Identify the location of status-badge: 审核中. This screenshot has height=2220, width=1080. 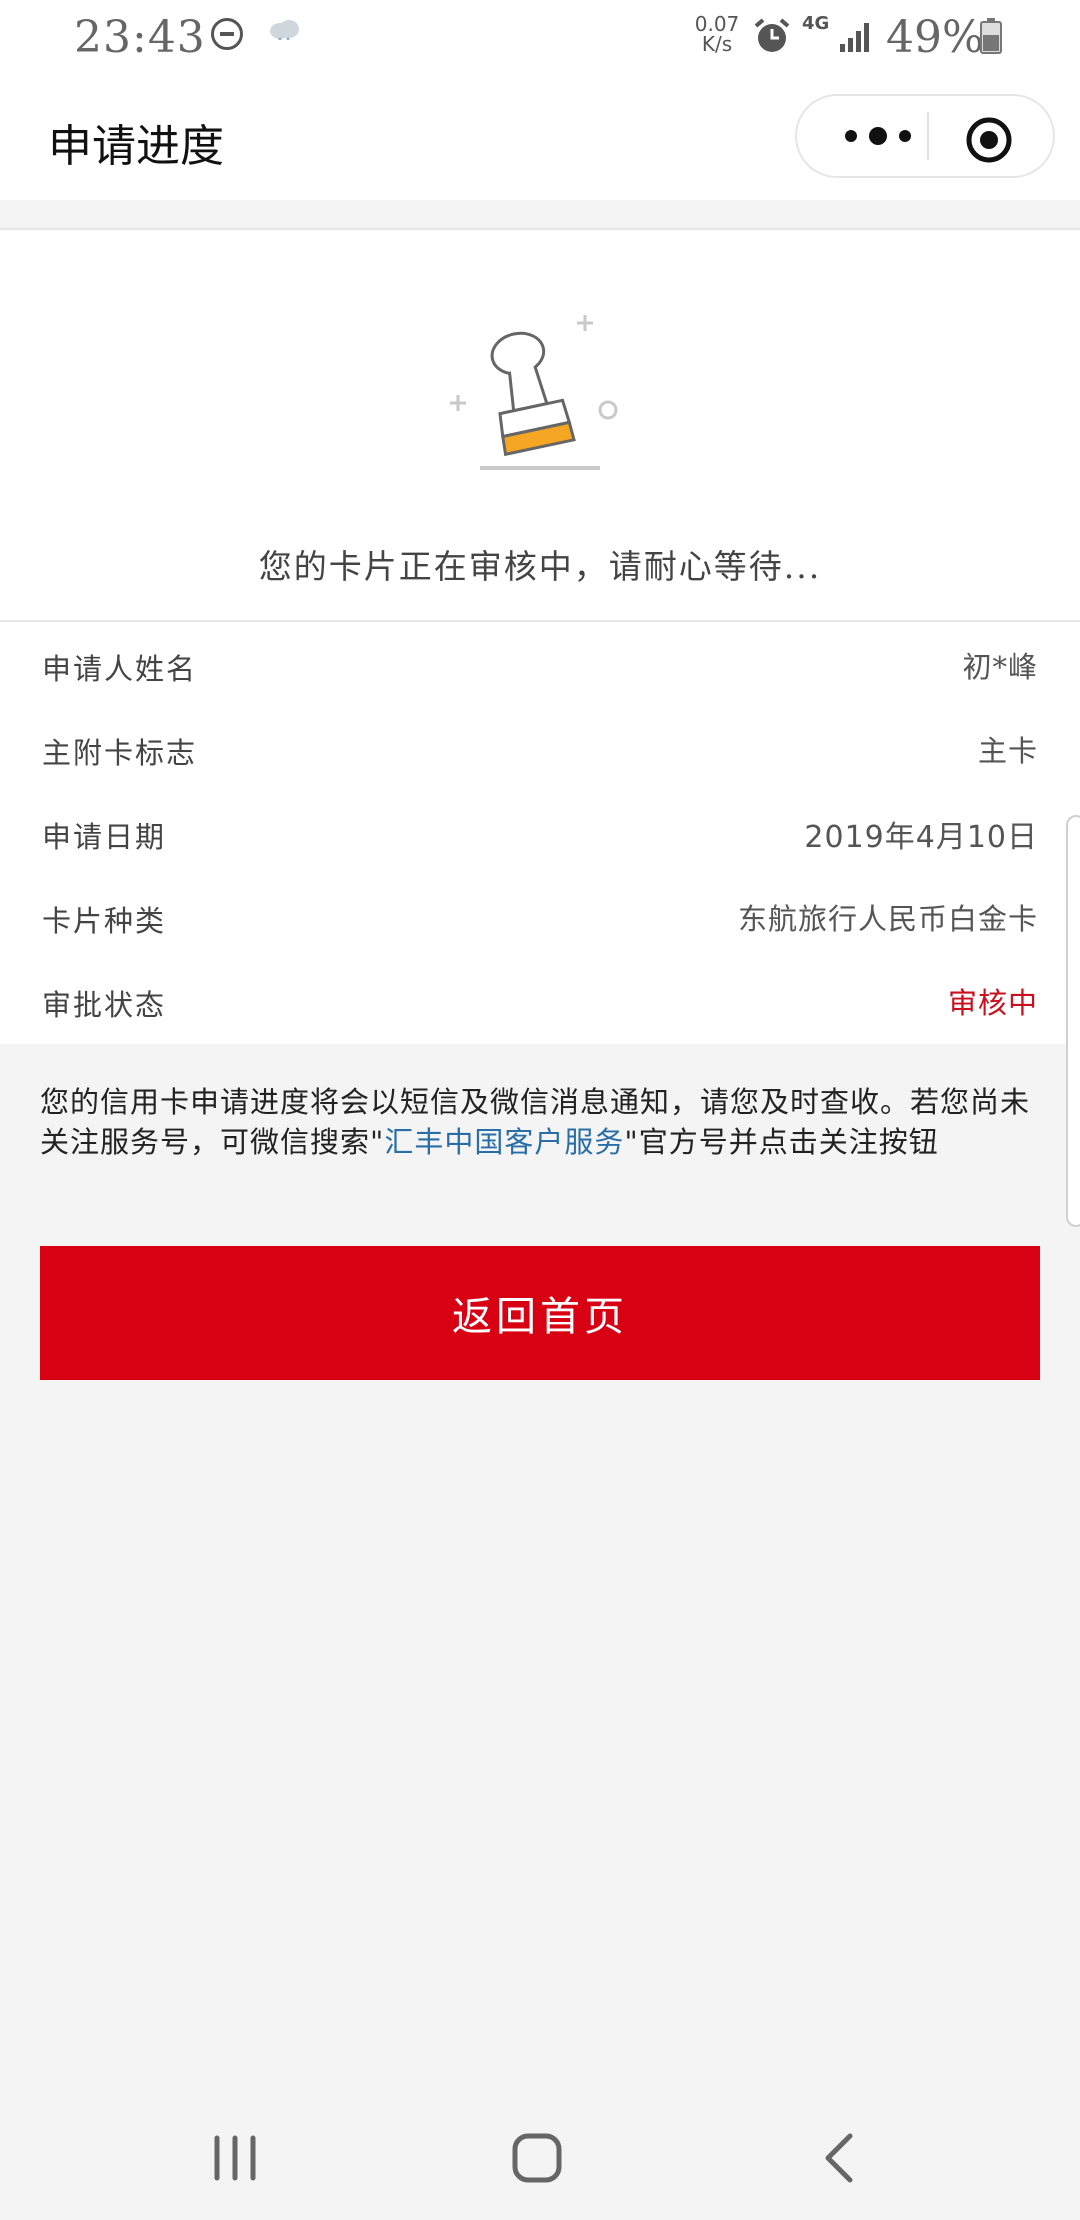
(992, 1003).